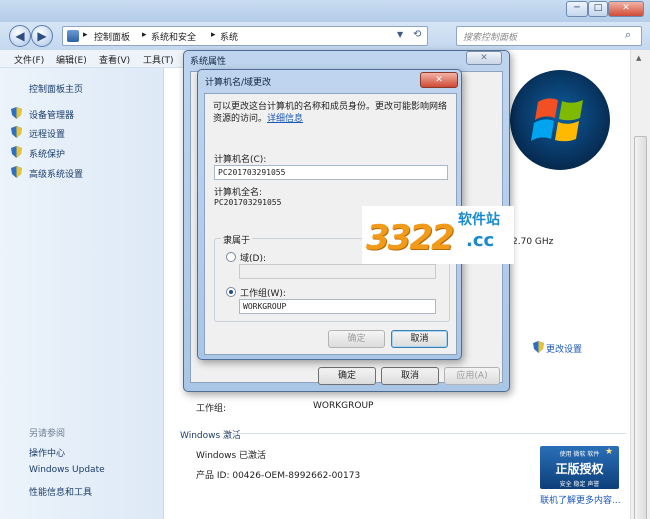 Image resolution: width=650 pixels, height=519 pixels. I want to click on see-also-action-center: 操作中心, so click(47, 452).